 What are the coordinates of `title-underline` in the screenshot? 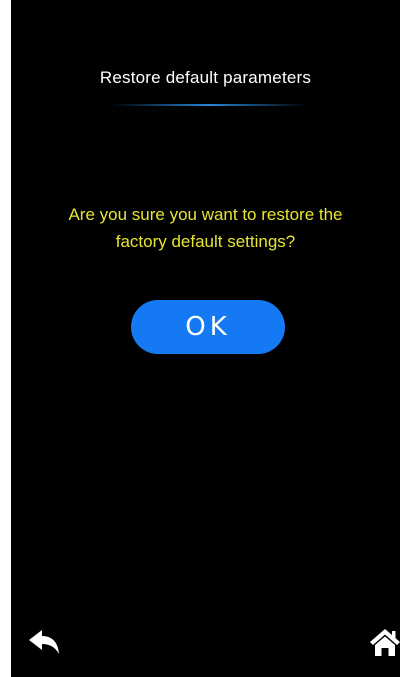 It's located at (209, 105).